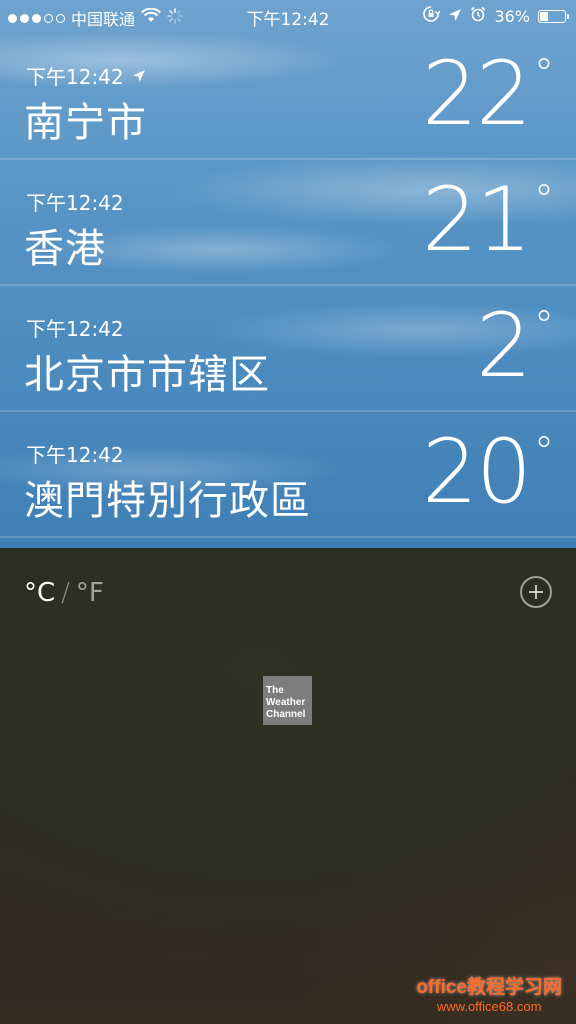 The width and height of the screenshot is (576, 1024). Describe the element at coordinates (288, 97) in the screenshot. I see `city-row: 下午12:42 南宁市 22 °` at that location.